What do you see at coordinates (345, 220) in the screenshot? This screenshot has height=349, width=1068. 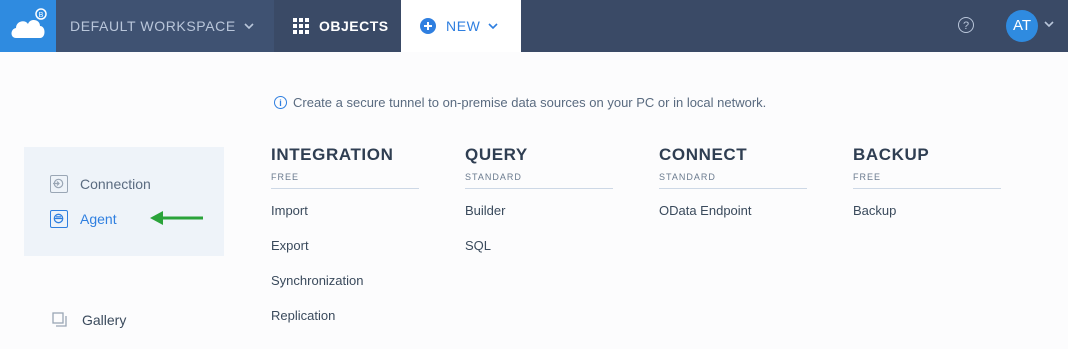 I see `menu-item-import: Import` at bounding box center [345, 220].